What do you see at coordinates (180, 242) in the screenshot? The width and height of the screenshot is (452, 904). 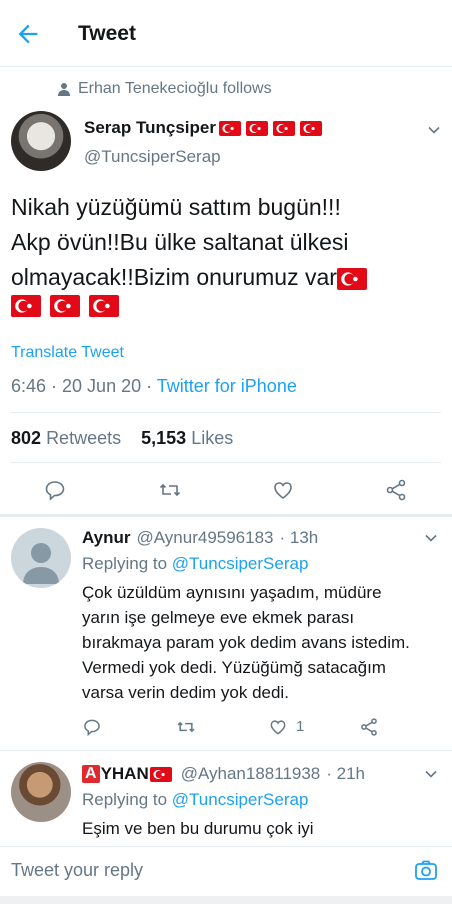 I see `tweet-text-line: Akp övün!!Bu ülke saltanat ülkesi` at bounding box center [180, 242].